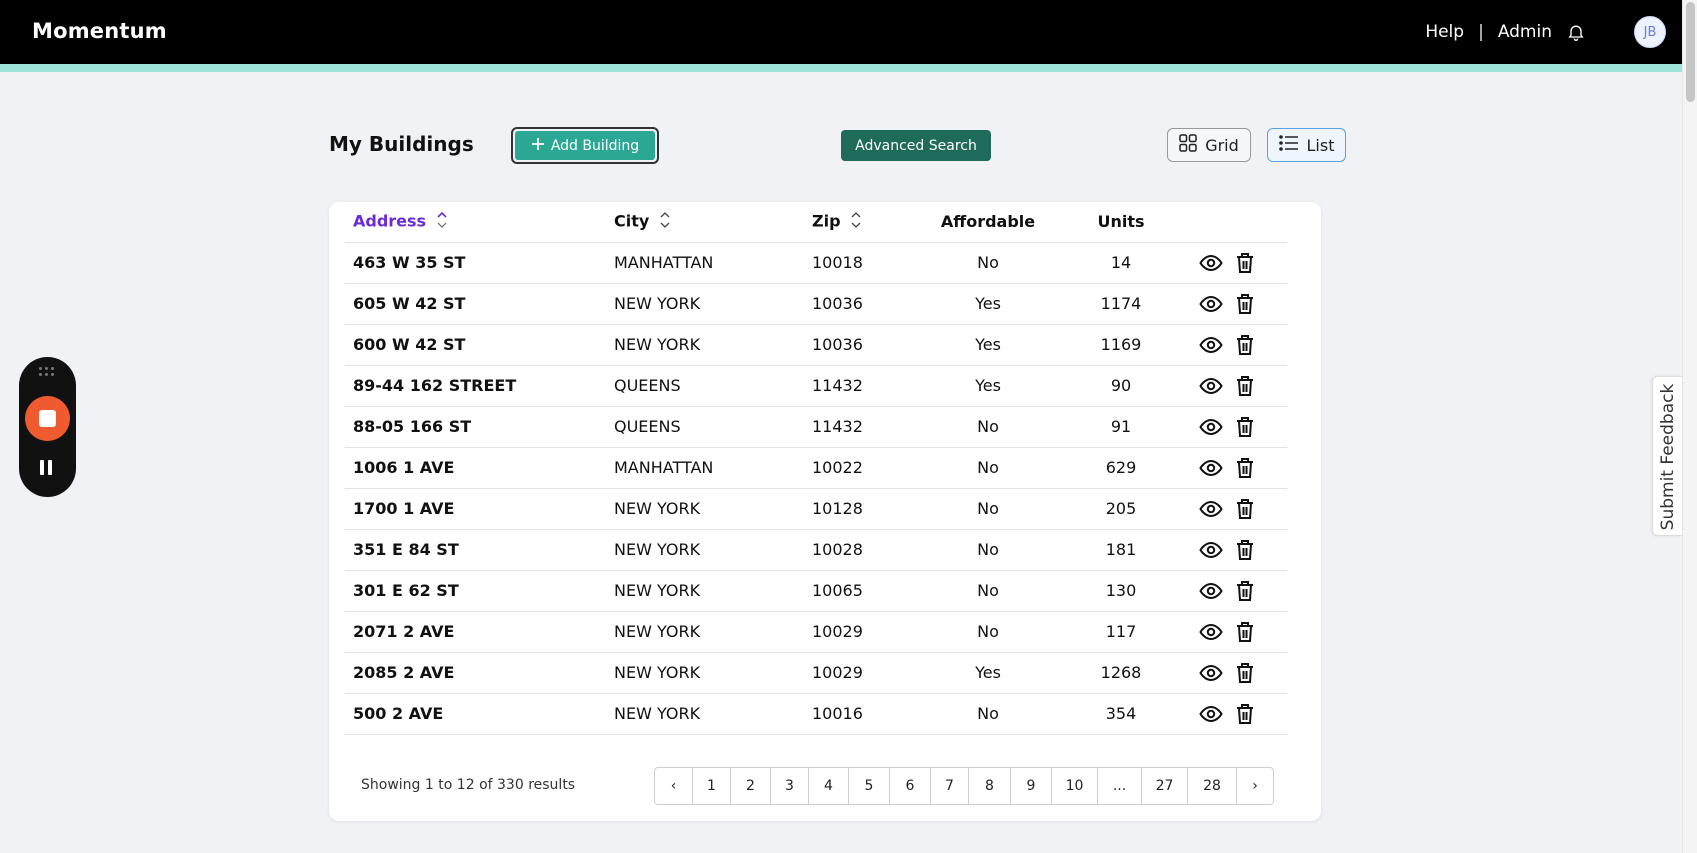  Describe the element at coordinates (1650, 32) in the screenshot. I see `user-avatar: JB` at that location.